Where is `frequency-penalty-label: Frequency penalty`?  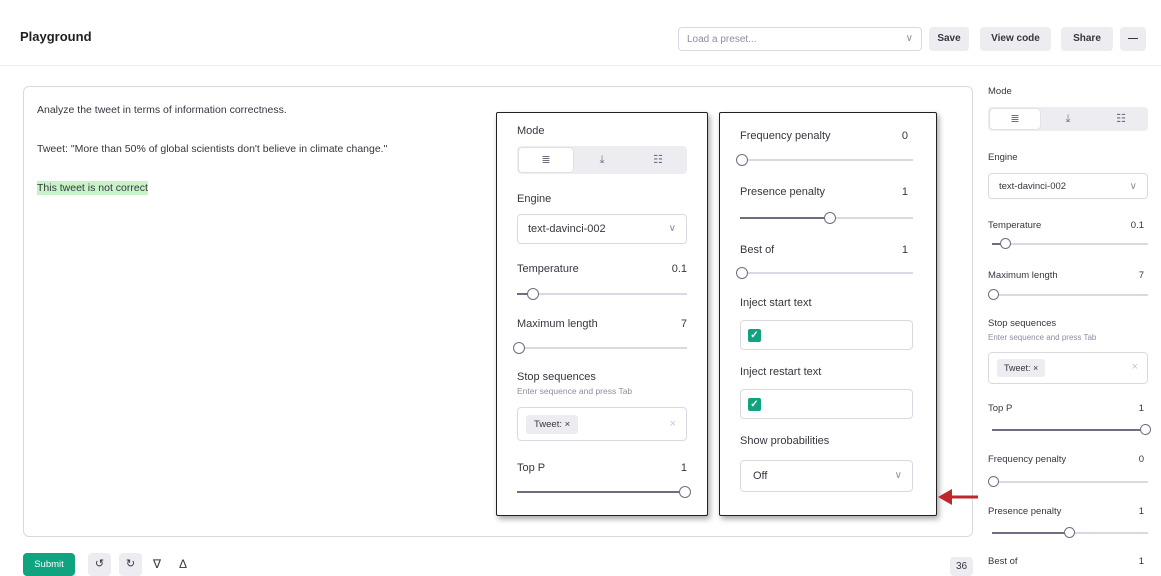 frequency-penalty-label: Frequency penalty is located at coordinates (785, 136).